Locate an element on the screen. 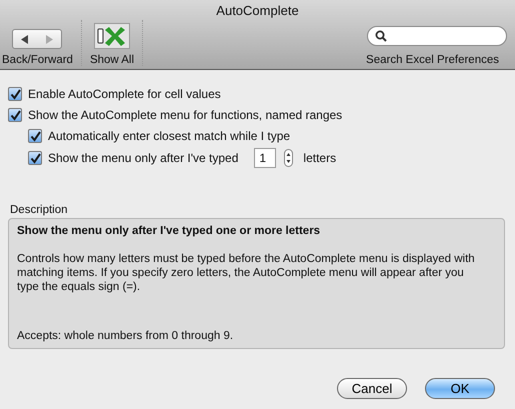  description-heading: Show the menu only after I've typed one or more letters is located at coordinates (169, 231).